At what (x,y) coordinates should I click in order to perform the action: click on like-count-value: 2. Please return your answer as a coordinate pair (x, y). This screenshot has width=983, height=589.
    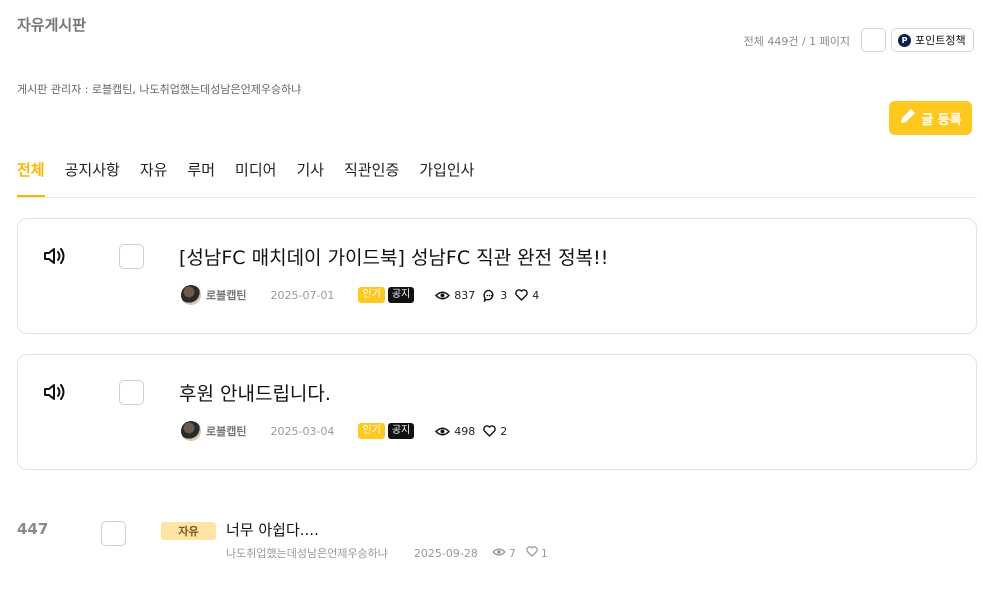
    Looking at the image, I should click on (504, 431).